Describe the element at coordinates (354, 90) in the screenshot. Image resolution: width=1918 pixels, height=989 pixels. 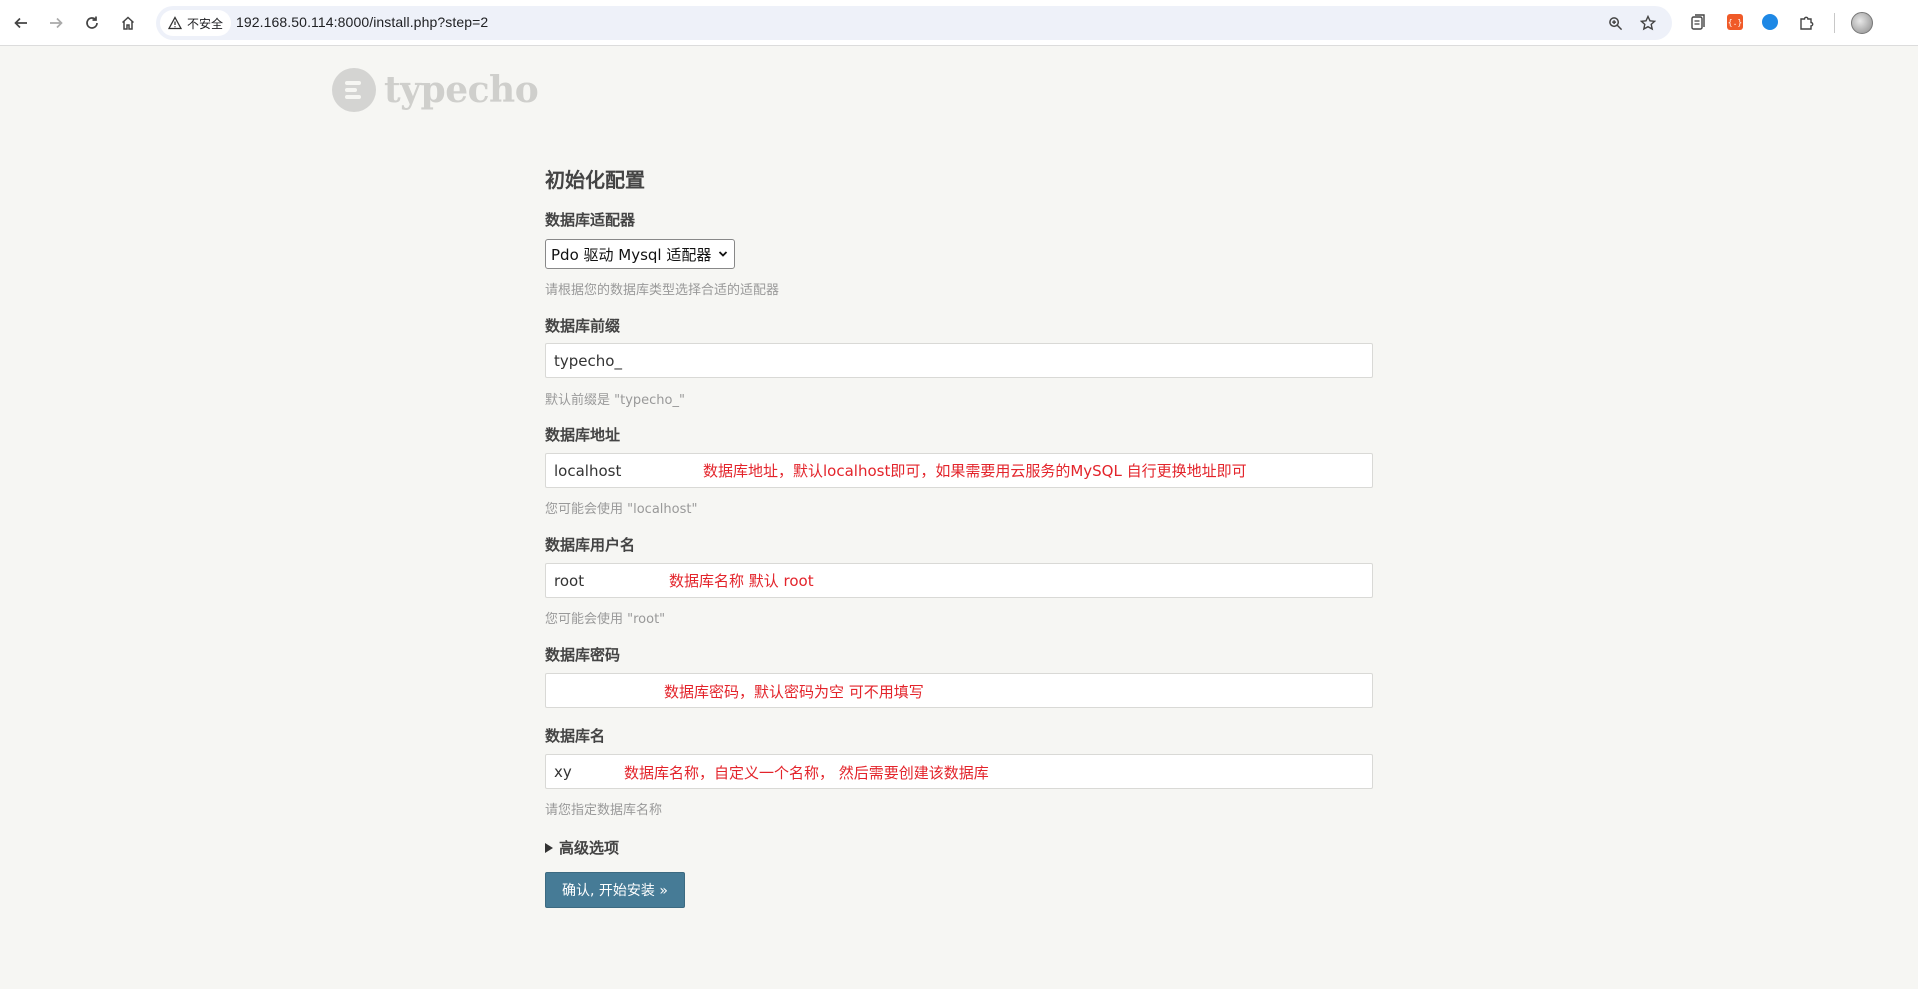
I see `typecho-logo-icon` at that location.